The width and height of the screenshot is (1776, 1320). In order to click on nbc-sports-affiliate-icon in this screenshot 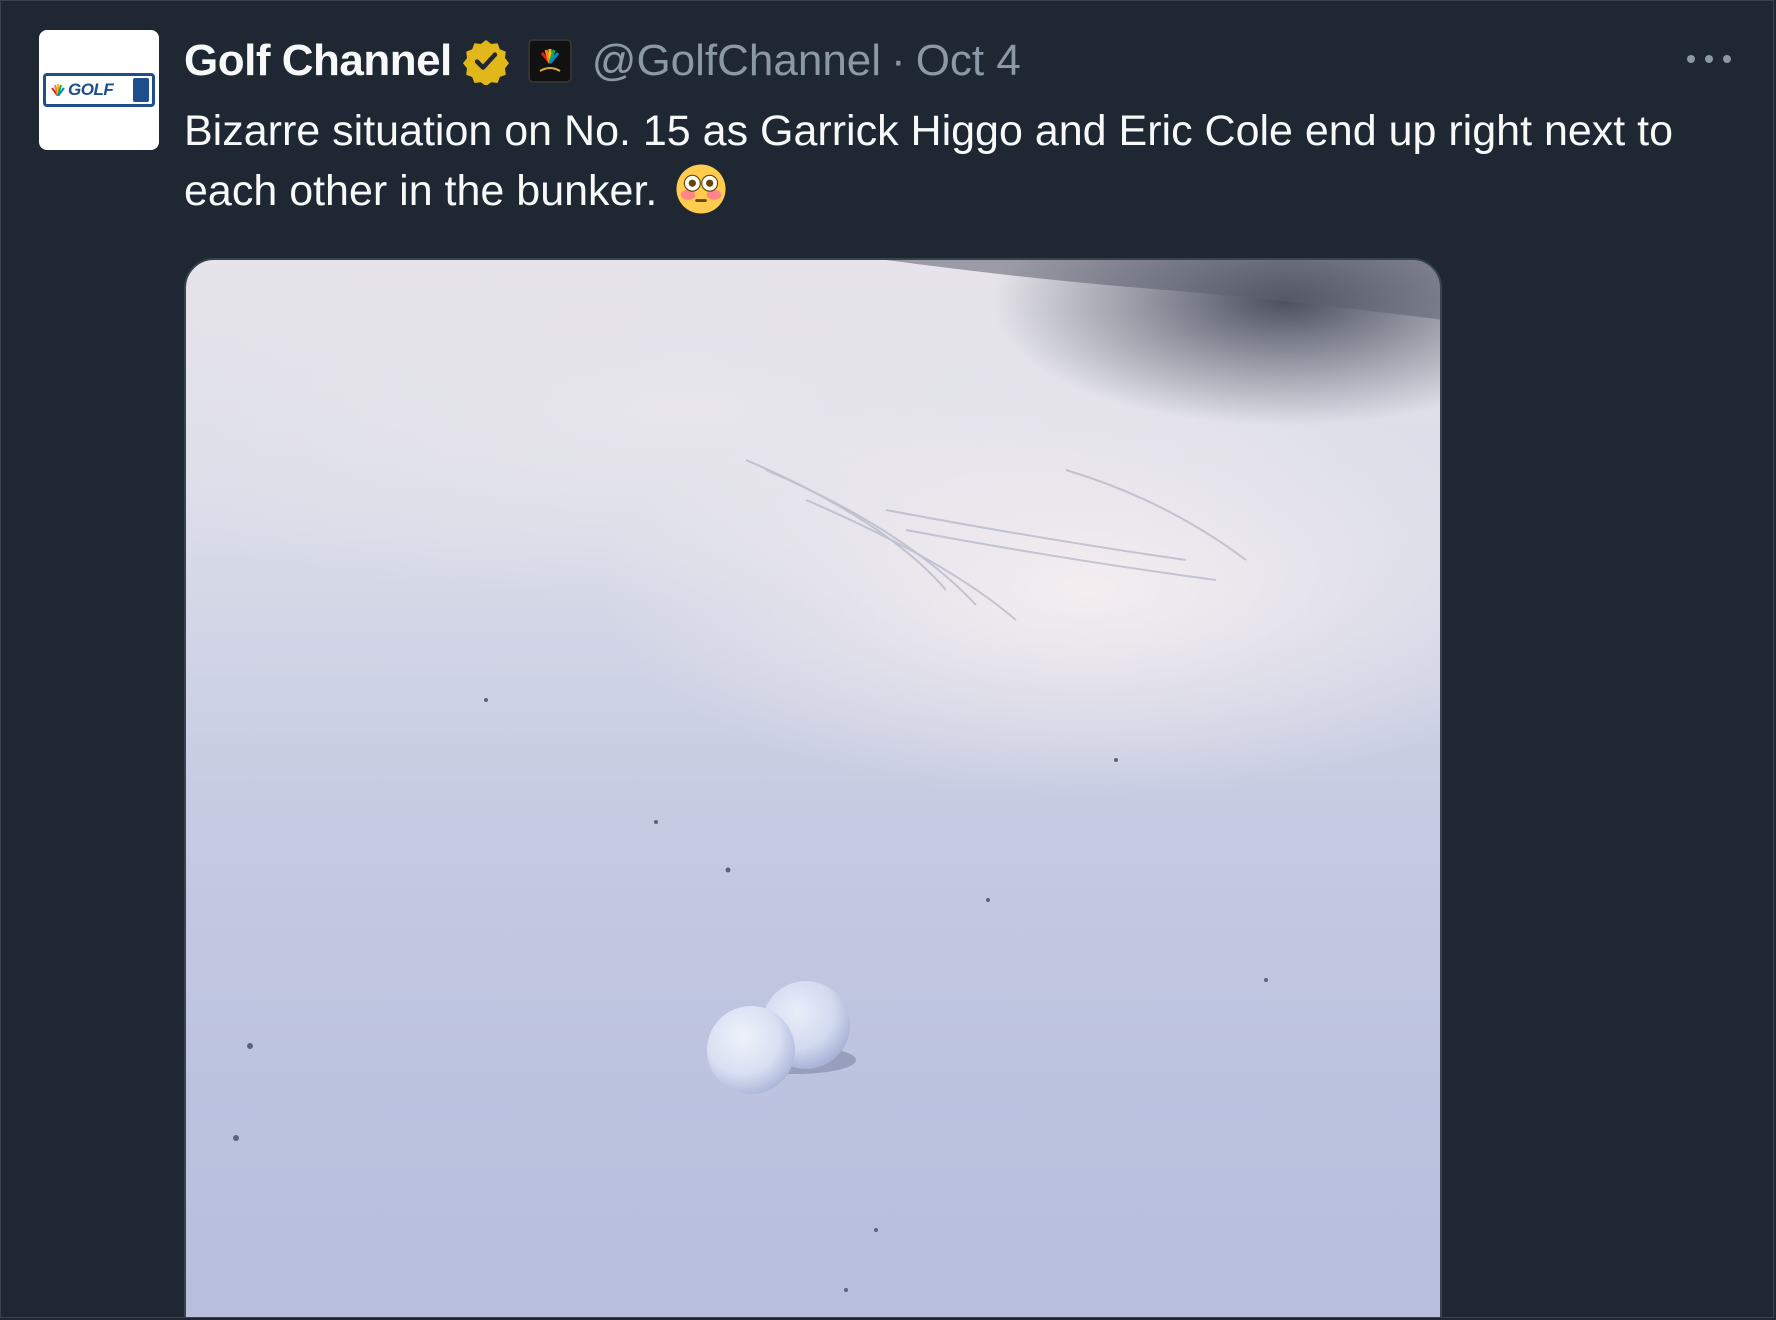, I will do `click(549, 61)`.